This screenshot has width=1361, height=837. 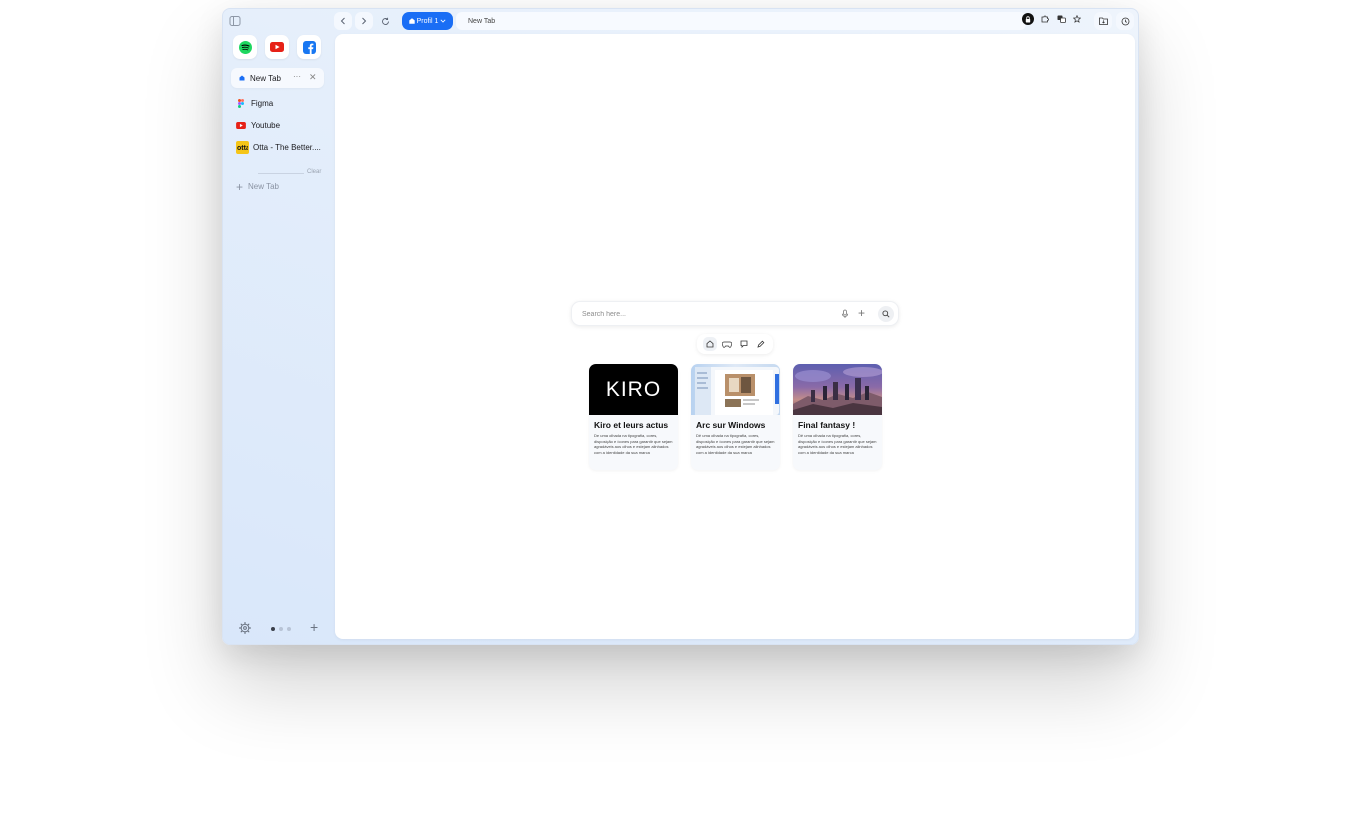 I want to click on tab-home, so click(x=709, y=344).